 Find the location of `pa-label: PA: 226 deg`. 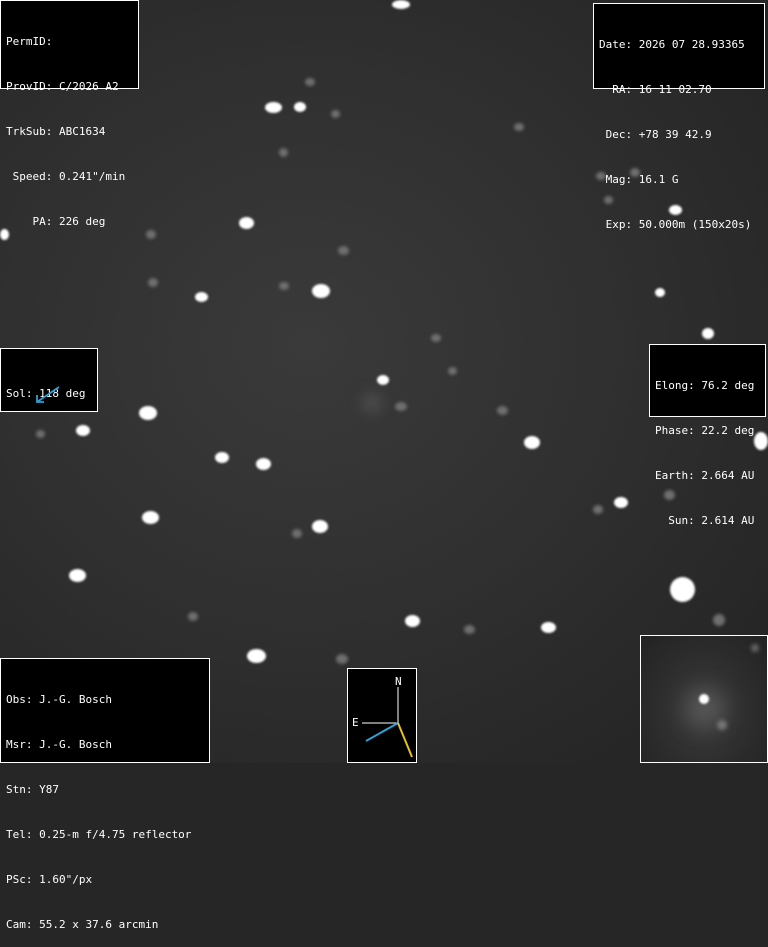

pa-label: PA: 226 deg is located at coordinates (56, 221).